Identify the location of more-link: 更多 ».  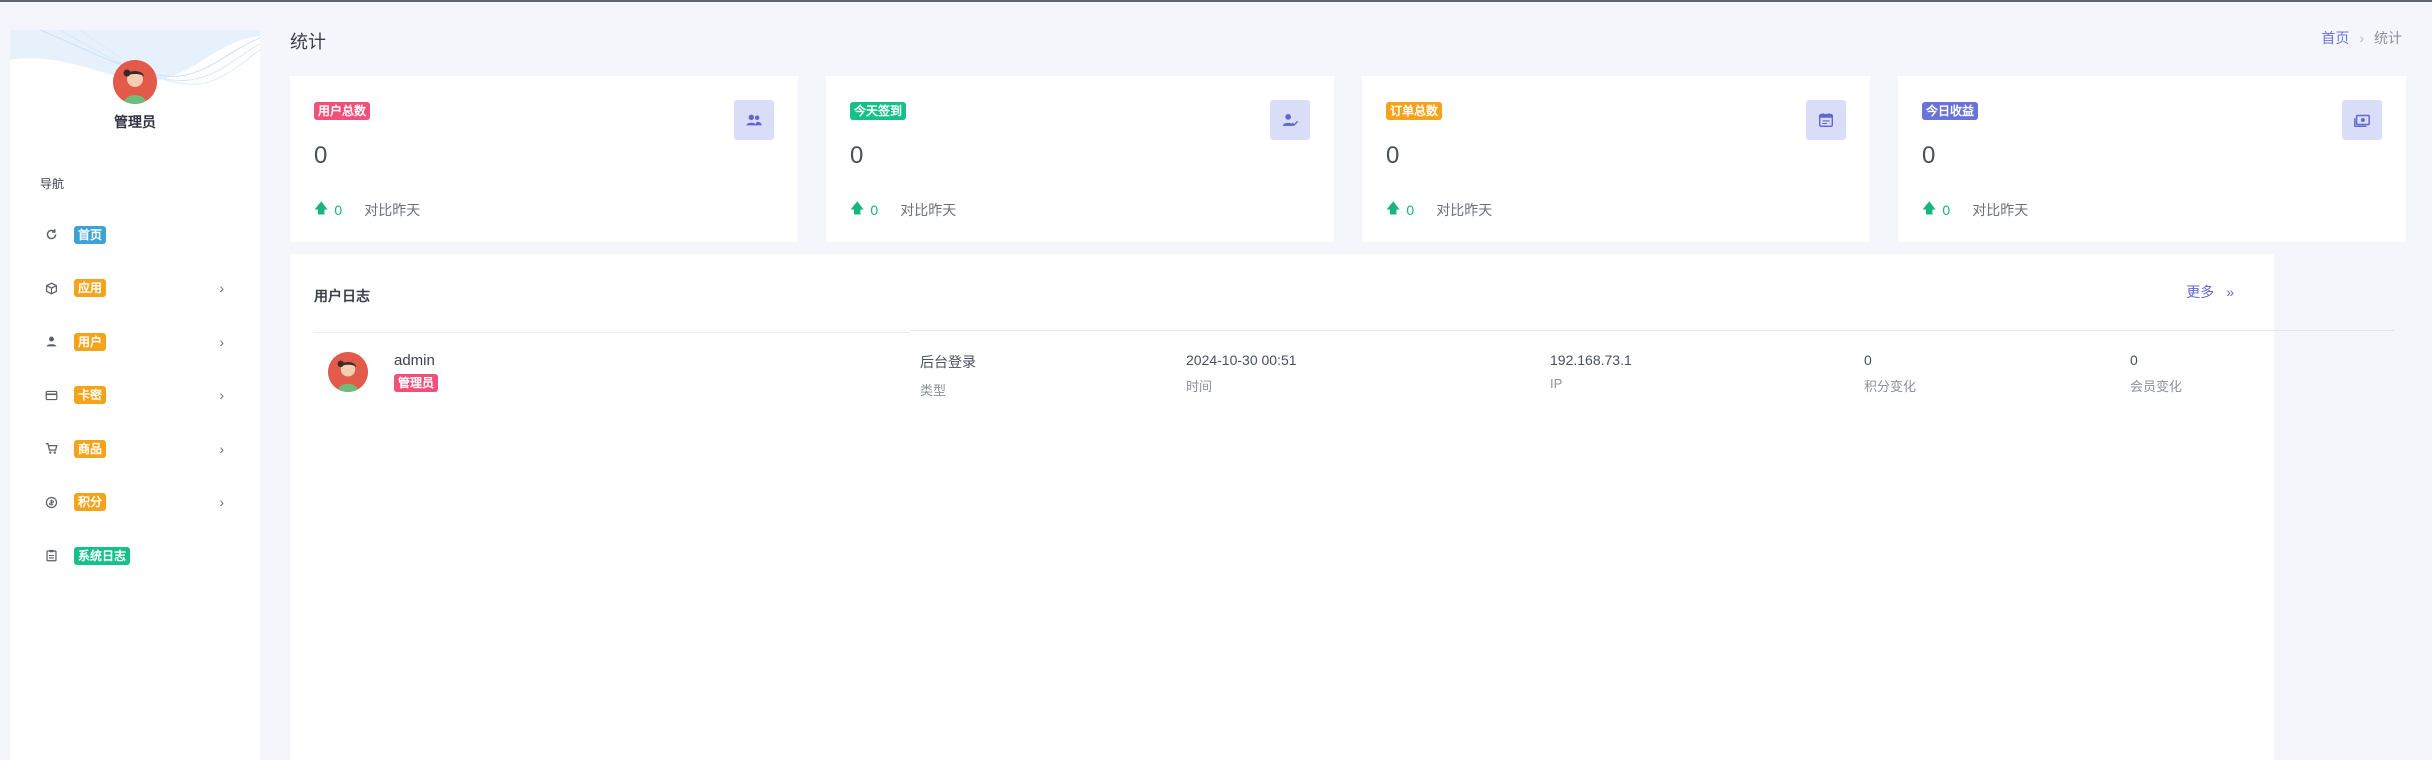
(2210, 292).